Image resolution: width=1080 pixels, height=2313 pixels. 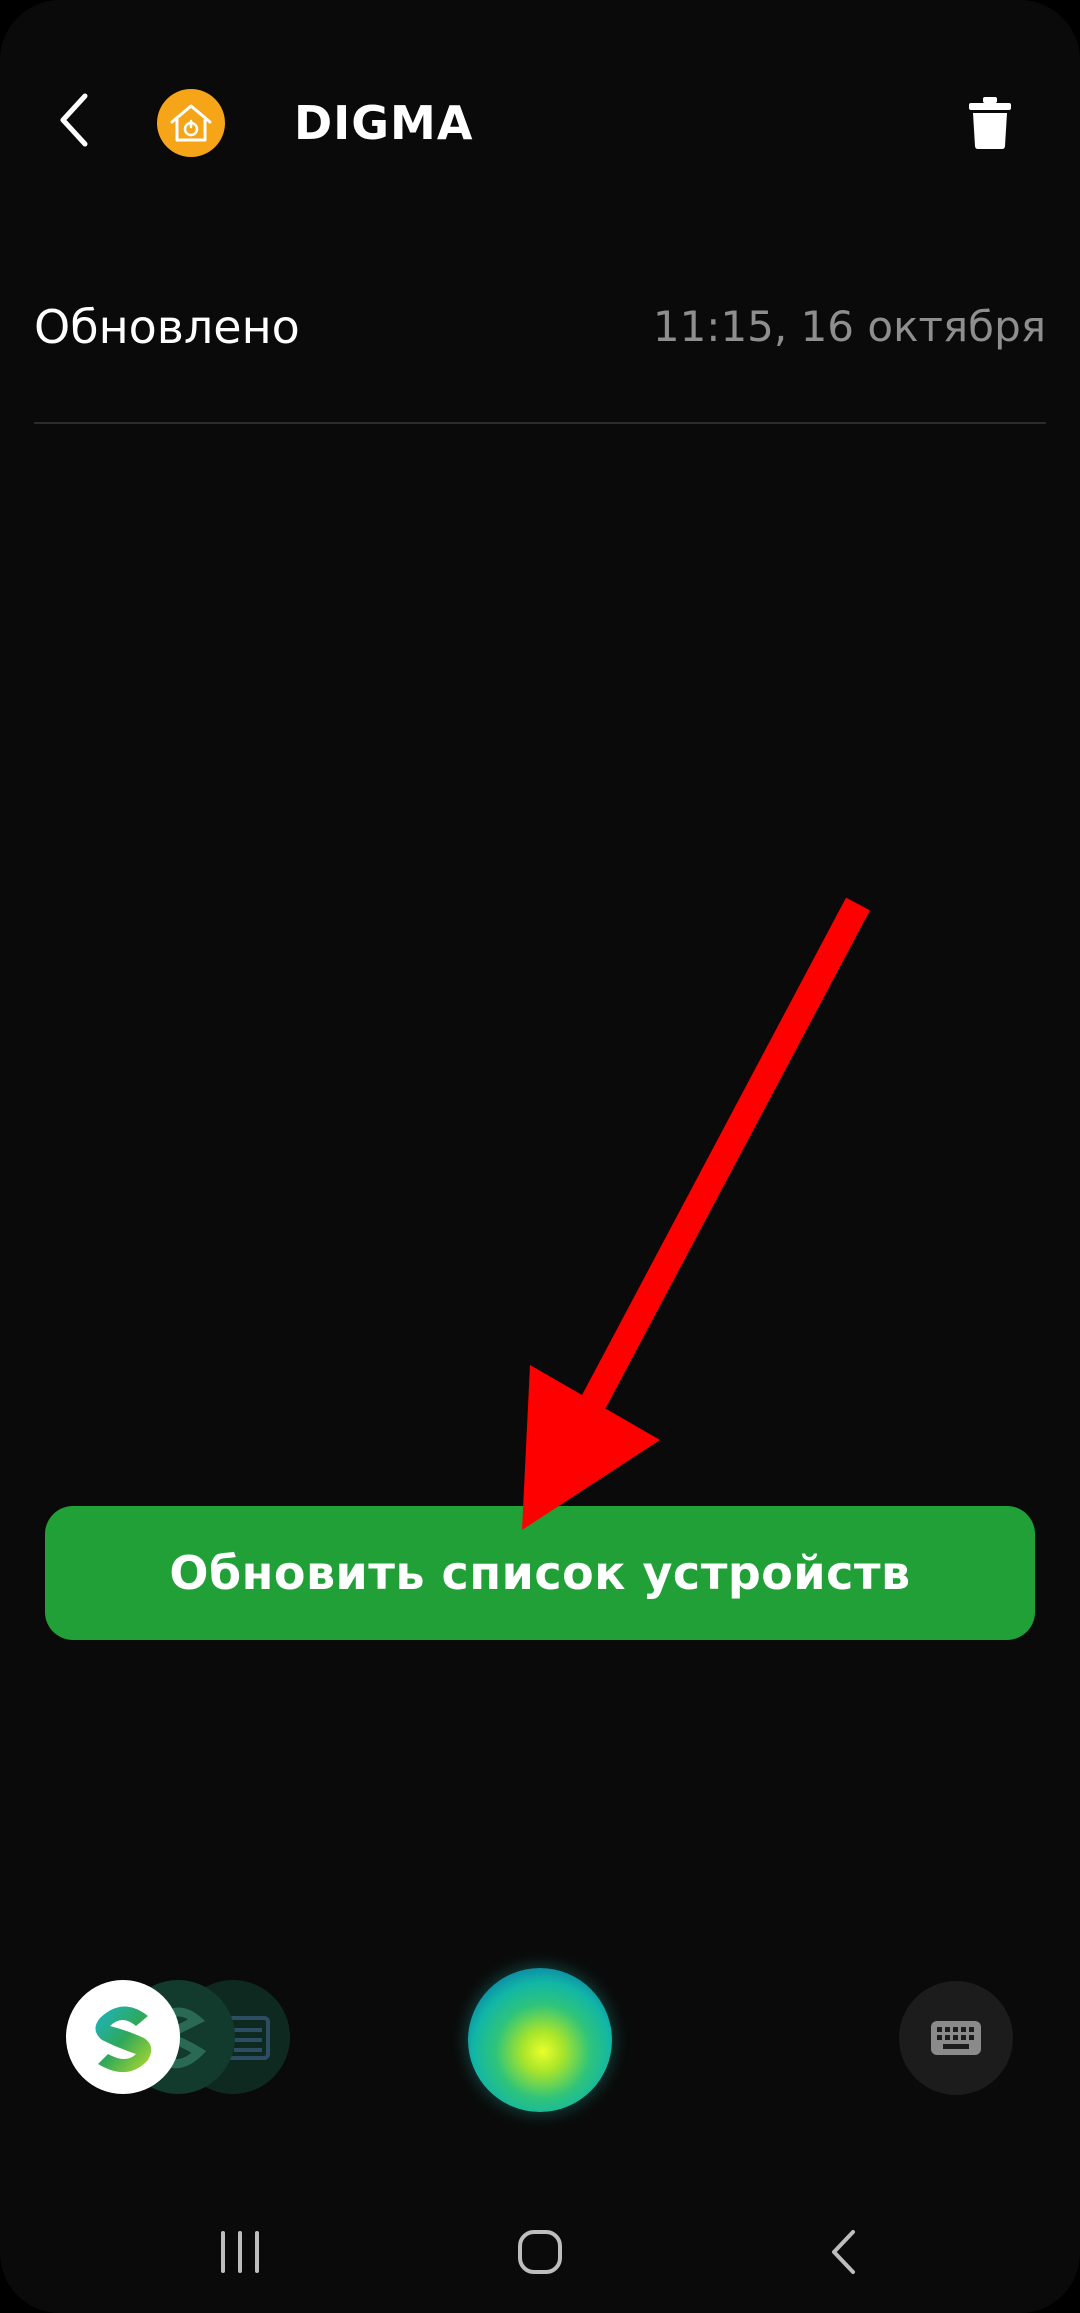 I want to click on back-icon, so click(x=843, y=2252).